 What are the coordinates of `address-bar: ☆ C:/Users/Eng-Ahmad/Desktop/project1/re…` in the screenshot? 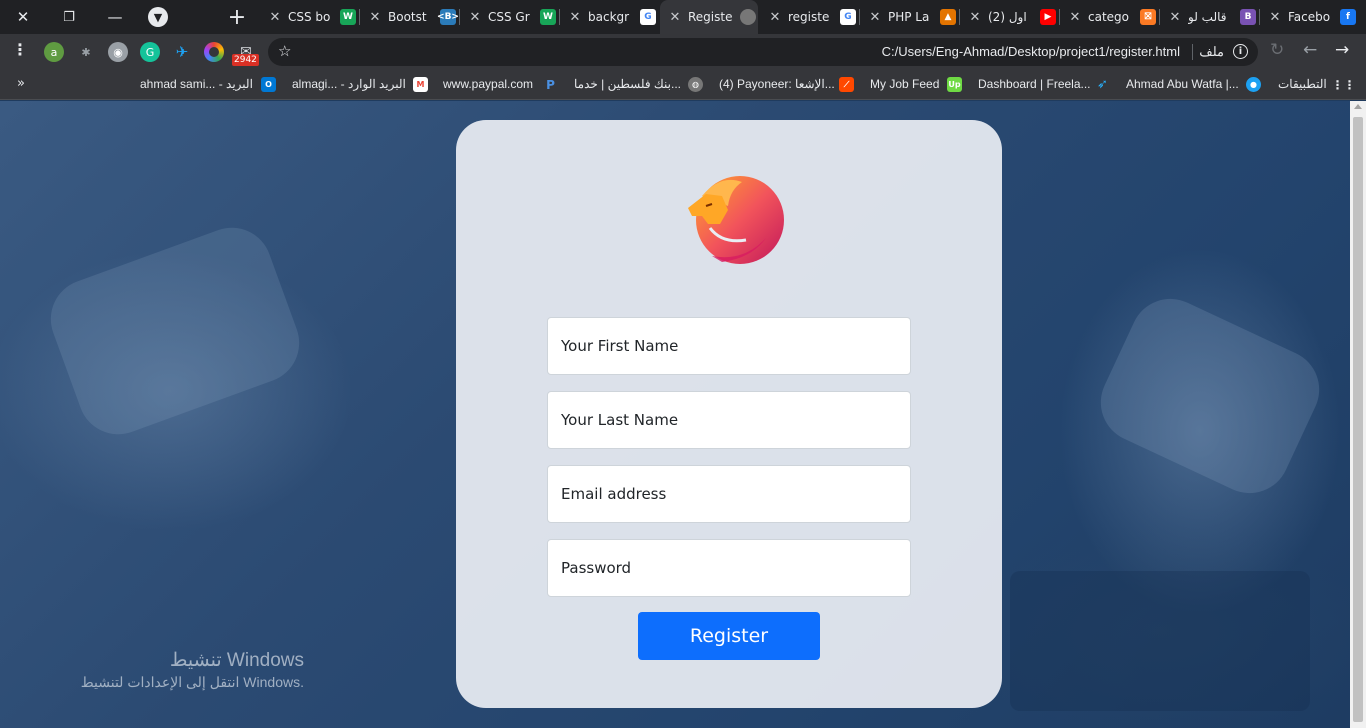 It's located at (763, 52).